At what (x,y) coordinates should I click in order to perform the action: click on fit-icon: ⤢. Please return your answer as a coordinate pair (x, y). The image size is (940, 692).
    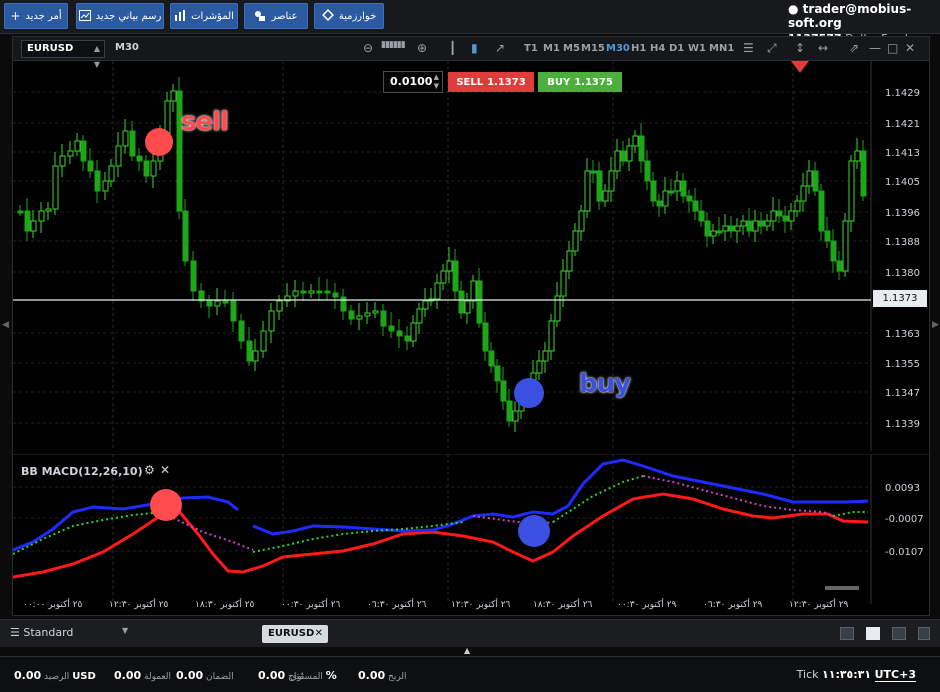
    Looking at the image, I should click on (772, 48).